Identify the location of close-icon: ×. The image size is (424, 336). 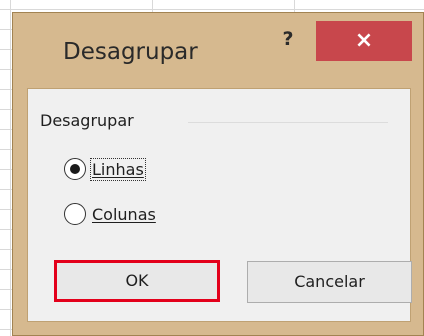
(364, 40).